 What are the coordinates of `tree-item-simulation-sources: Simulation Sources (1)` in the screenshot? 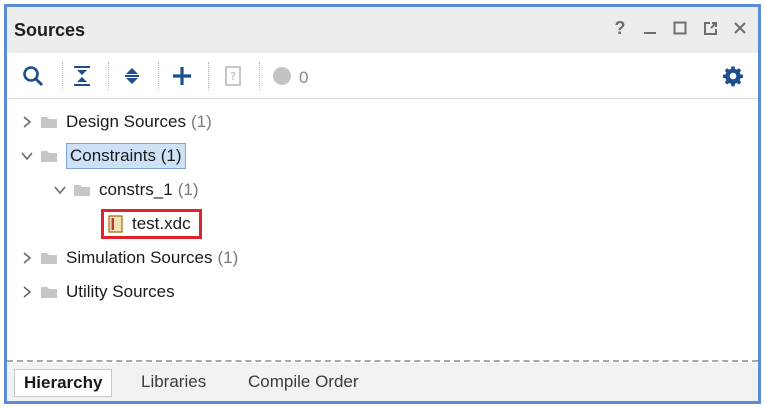 It's located at (129, 258).